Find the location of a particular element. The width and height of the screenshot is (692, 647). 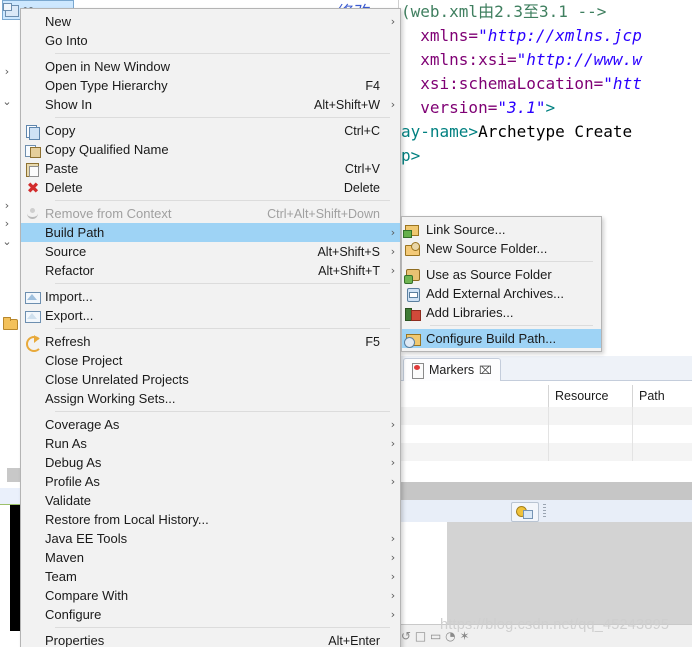

menu-item-refactor: Refactor Alt+Shift+T › is located at coordinates (210, 270).